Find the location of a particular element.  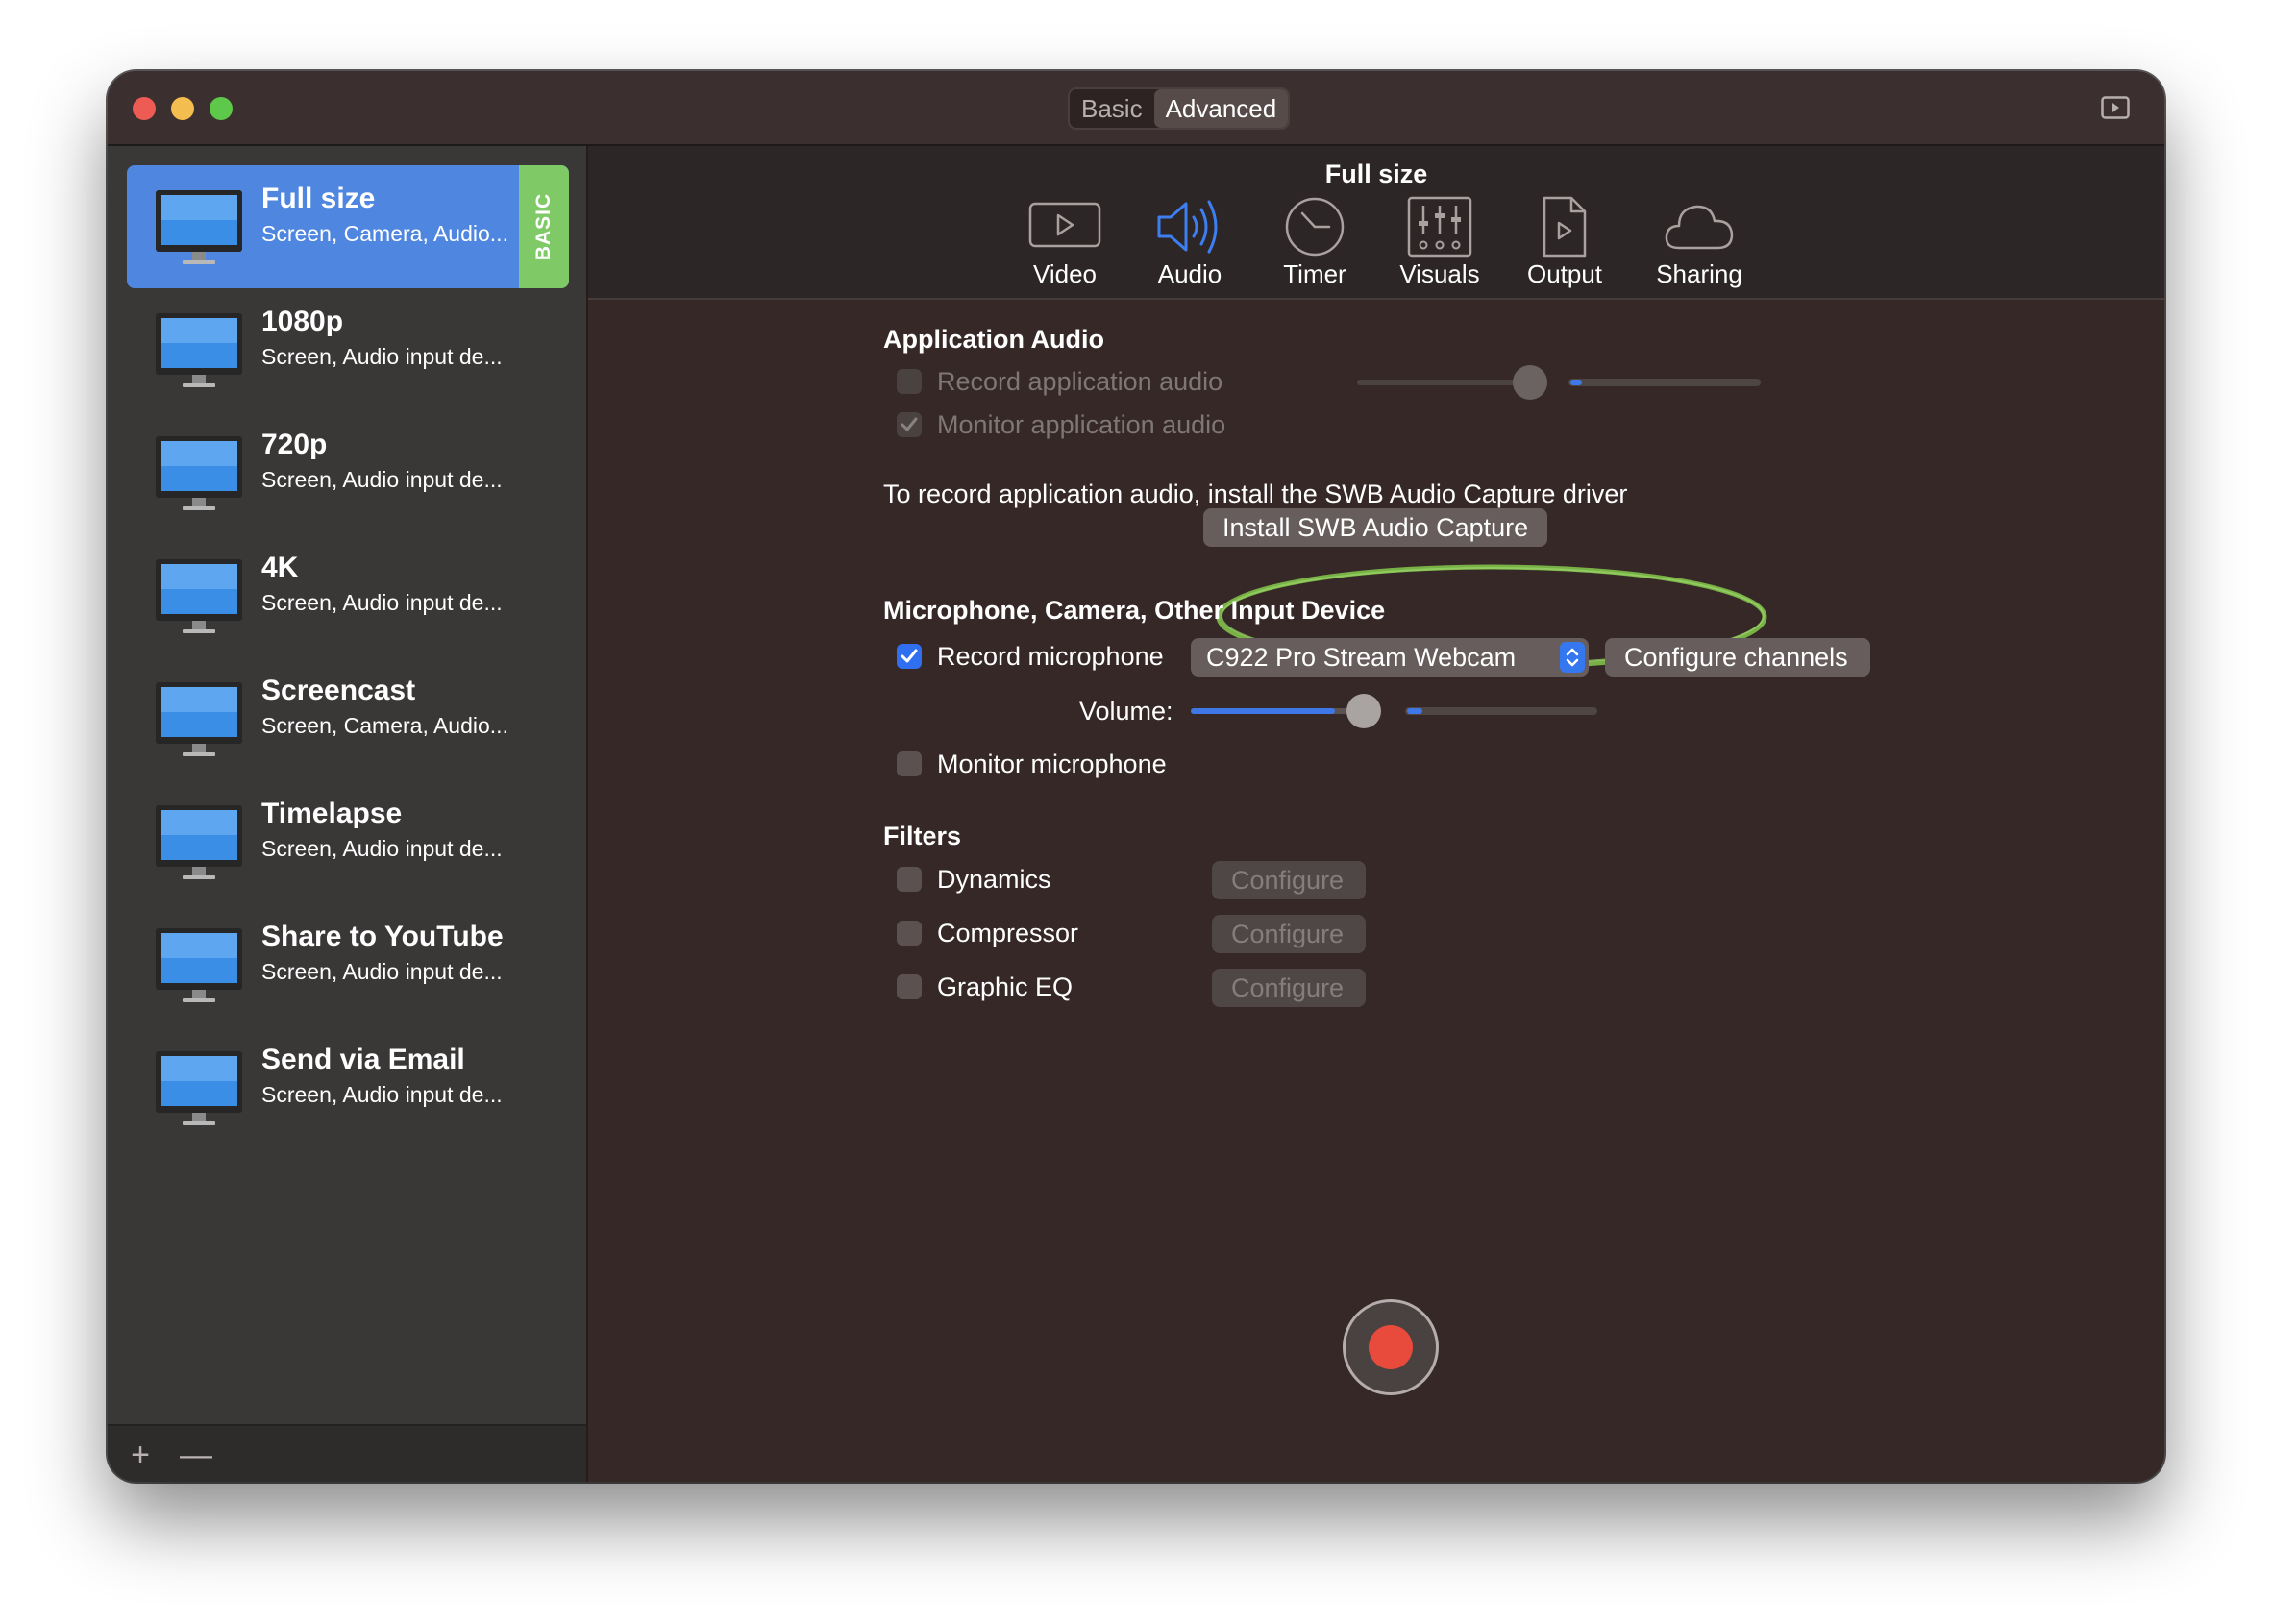

mode-advanced-tab: Advanced is located at coordinates (1221, 108).